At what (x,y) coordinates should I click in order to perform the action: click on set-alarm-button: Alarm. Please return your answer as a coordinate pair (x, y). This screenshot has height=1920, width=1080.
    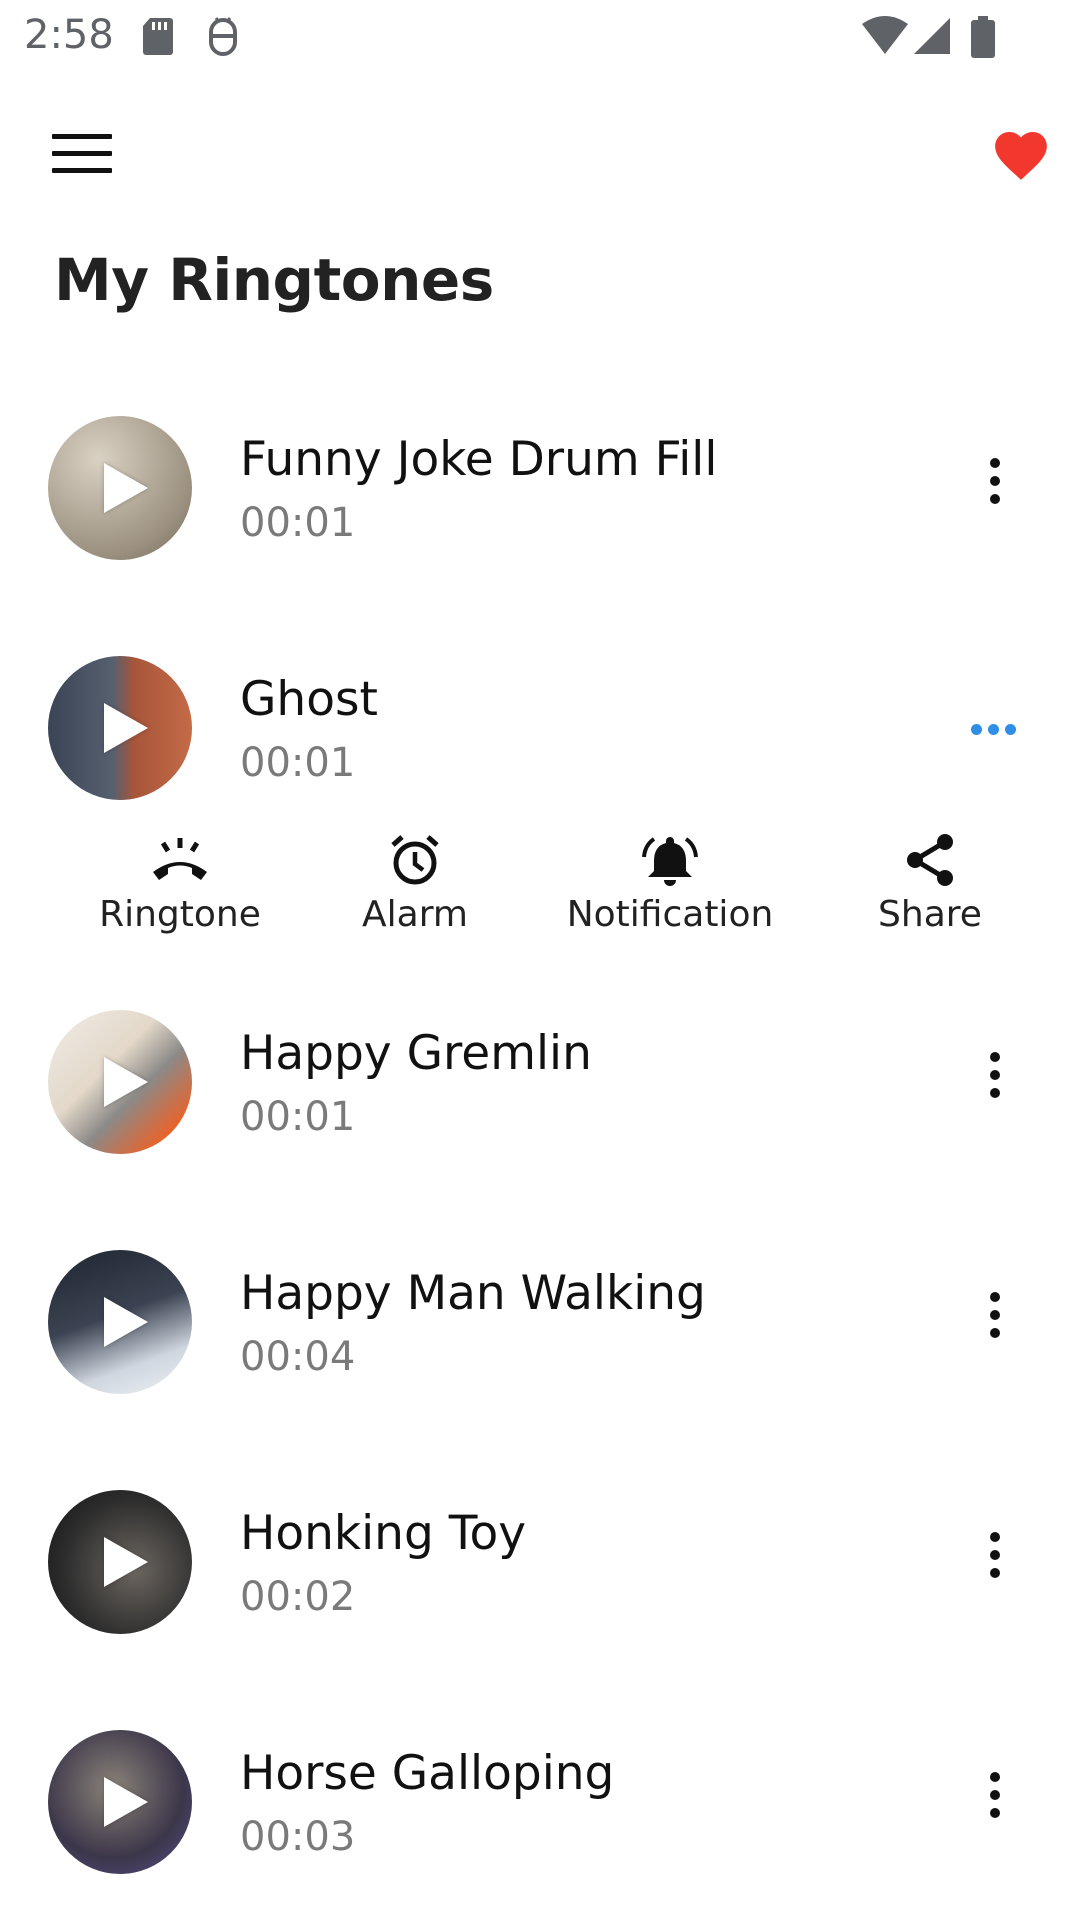
    Looking at the image, I should click on (415, 882).